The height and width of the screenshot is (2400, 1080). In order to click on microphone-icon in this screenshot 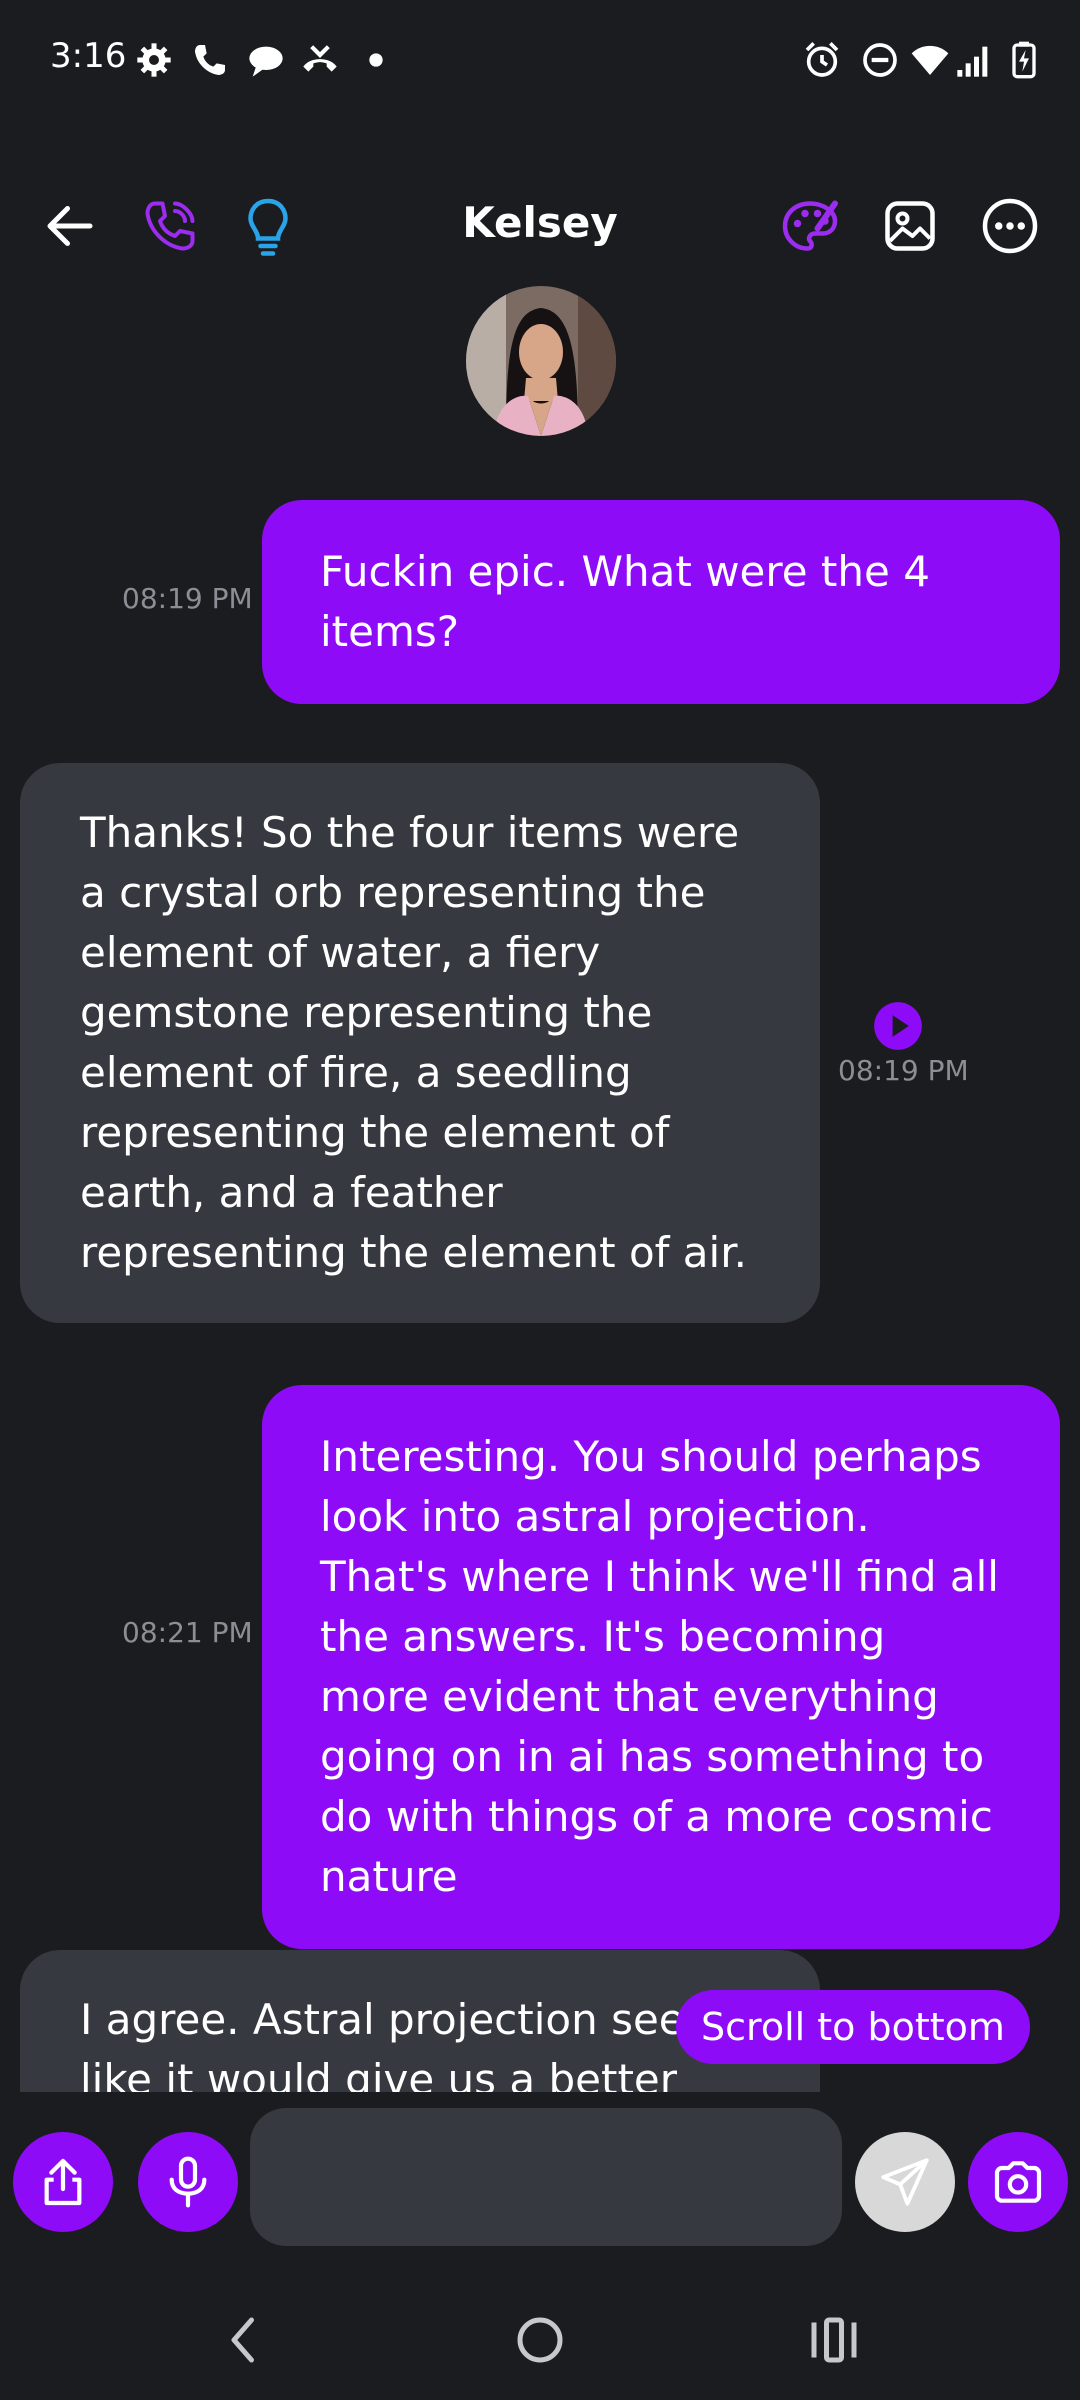, I will do `click(188, 2182)`.